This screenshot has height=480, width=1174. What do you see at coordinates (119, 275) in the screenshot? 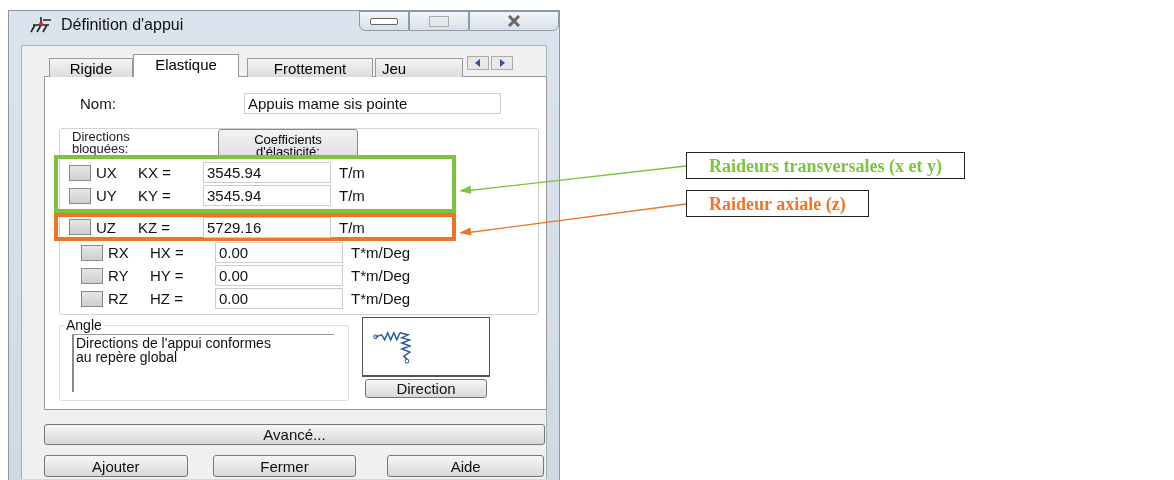
I see `dof-label: RY` at bounding box center [119, 275].